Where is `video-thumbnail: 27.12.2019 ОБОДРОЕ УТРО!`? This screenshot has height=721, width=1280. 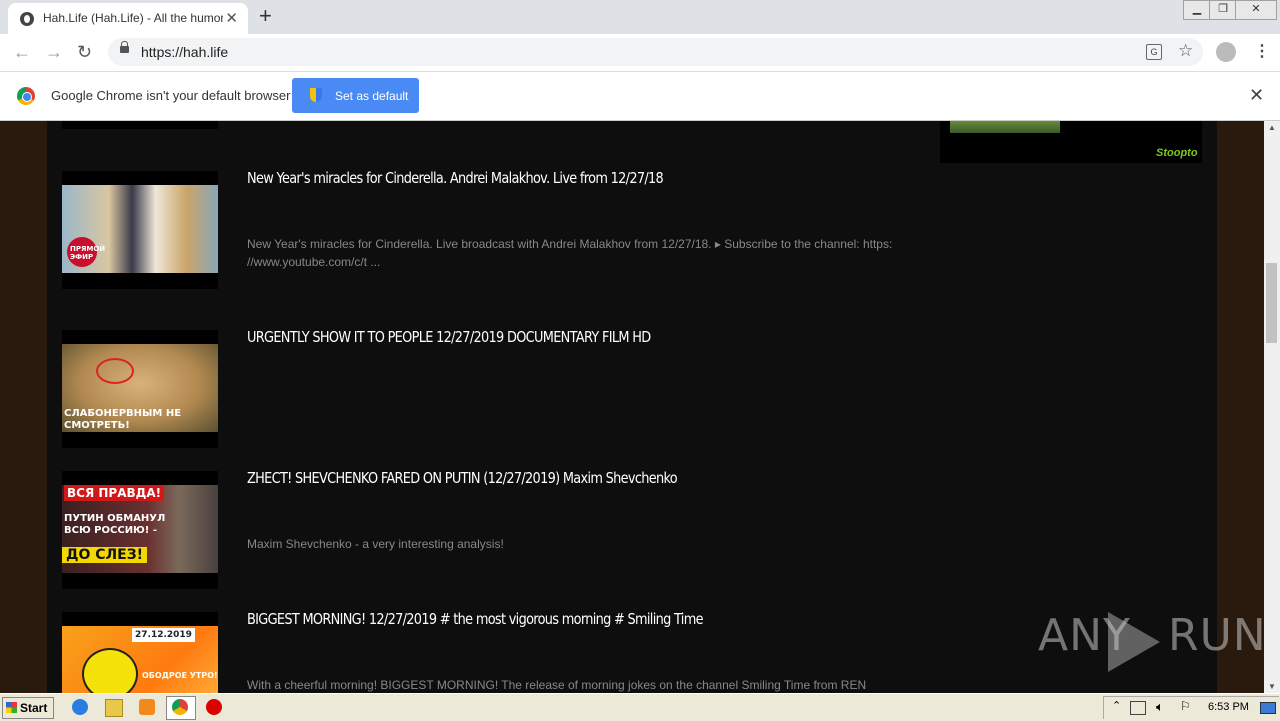
video-thumbnail: 27.12.2019 ОБОДРОЕ УТРО! is located at coordinates (140, 652).